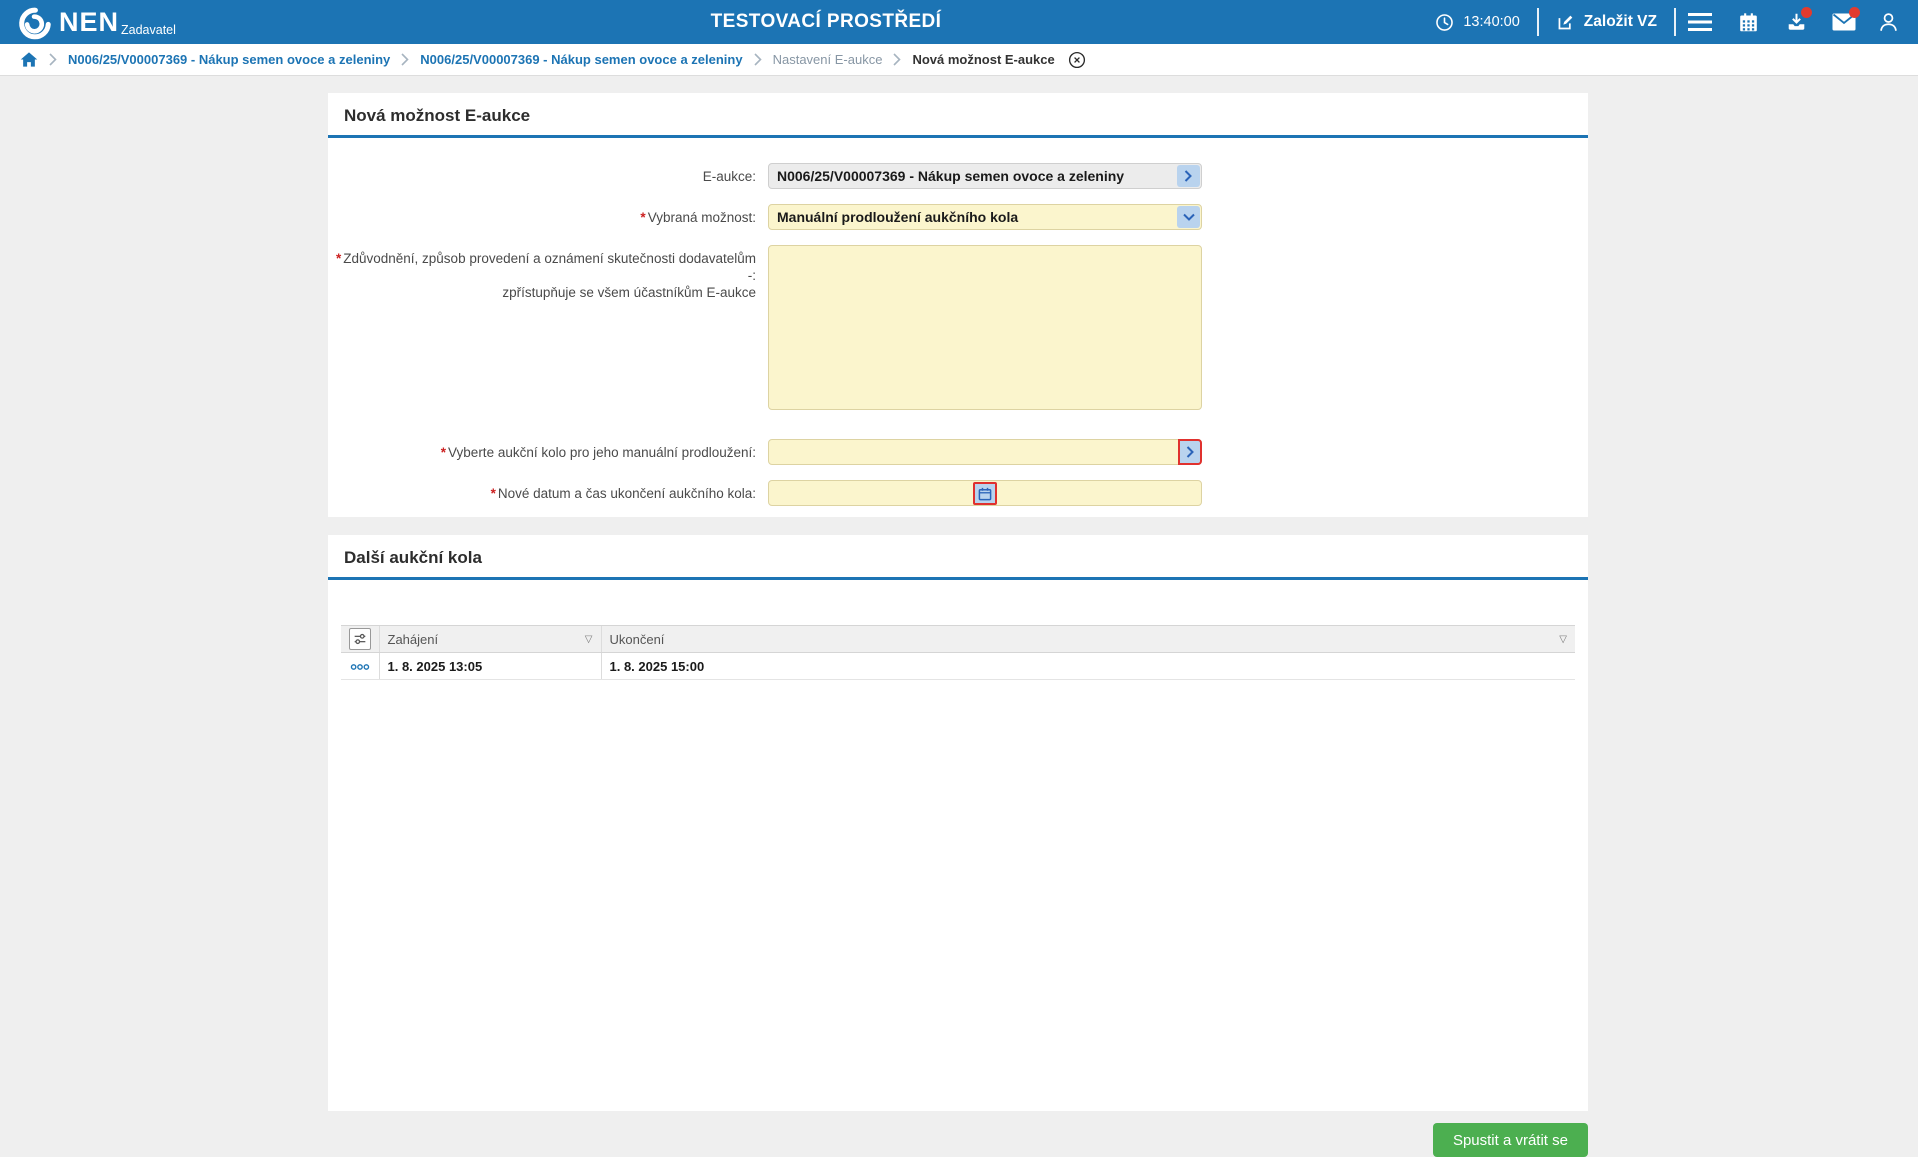 Image resolution: width=1918 pixels, height=1157 pixels. I want to click on submit-button: Spustit a vrátit se, so click(1510, 1140).